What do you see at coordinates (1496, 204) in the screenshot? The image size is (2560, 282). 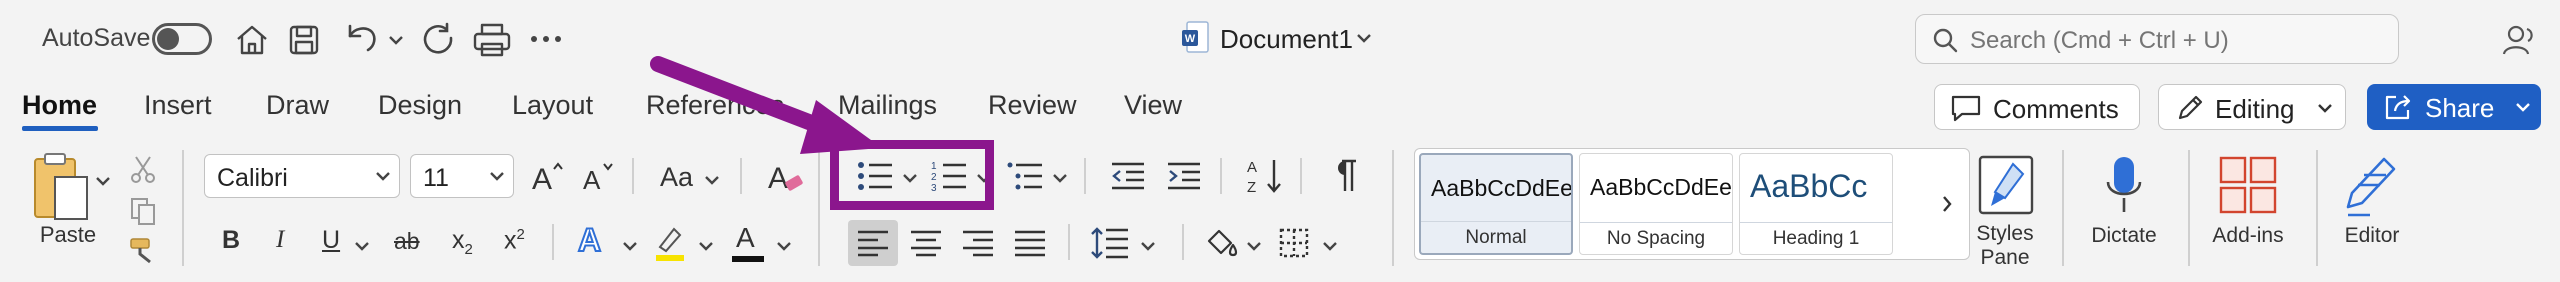 I see `style-normal: AaBbCcDdEe Normal` at bounding box center [1496, 204].